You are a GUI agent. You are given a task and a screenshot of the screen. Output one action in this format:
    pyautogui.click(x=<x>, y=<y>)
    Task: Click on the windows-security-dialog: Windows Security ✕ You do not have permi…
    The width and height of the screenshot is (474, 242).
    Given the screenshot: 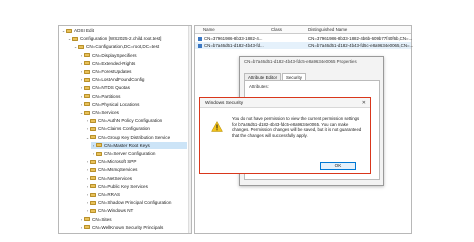 What is the action you would take?
    pyautogui.click(x=285, y=135)
    